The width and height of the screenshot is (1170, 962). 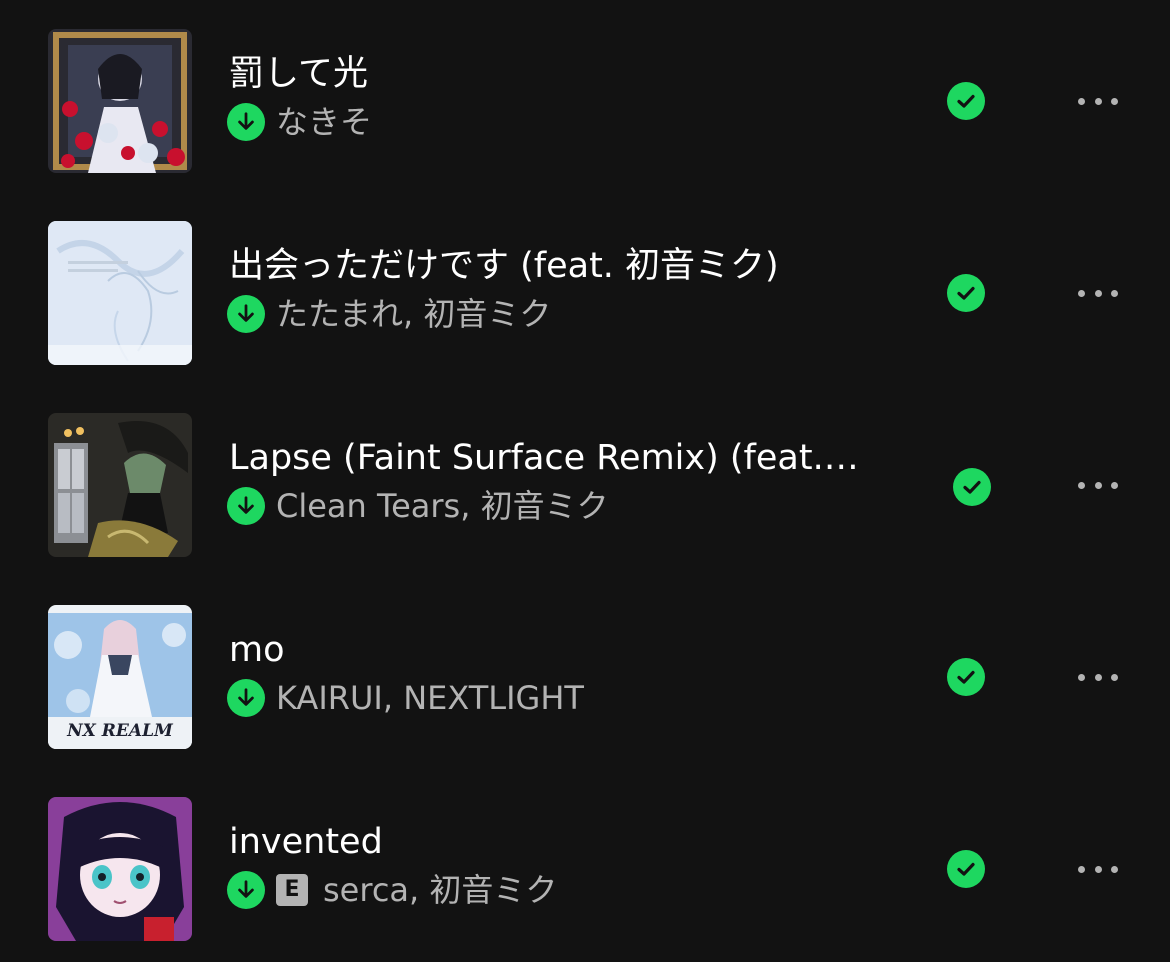 I want to click on track-artists: なきそ, so click(x=324, y=122).